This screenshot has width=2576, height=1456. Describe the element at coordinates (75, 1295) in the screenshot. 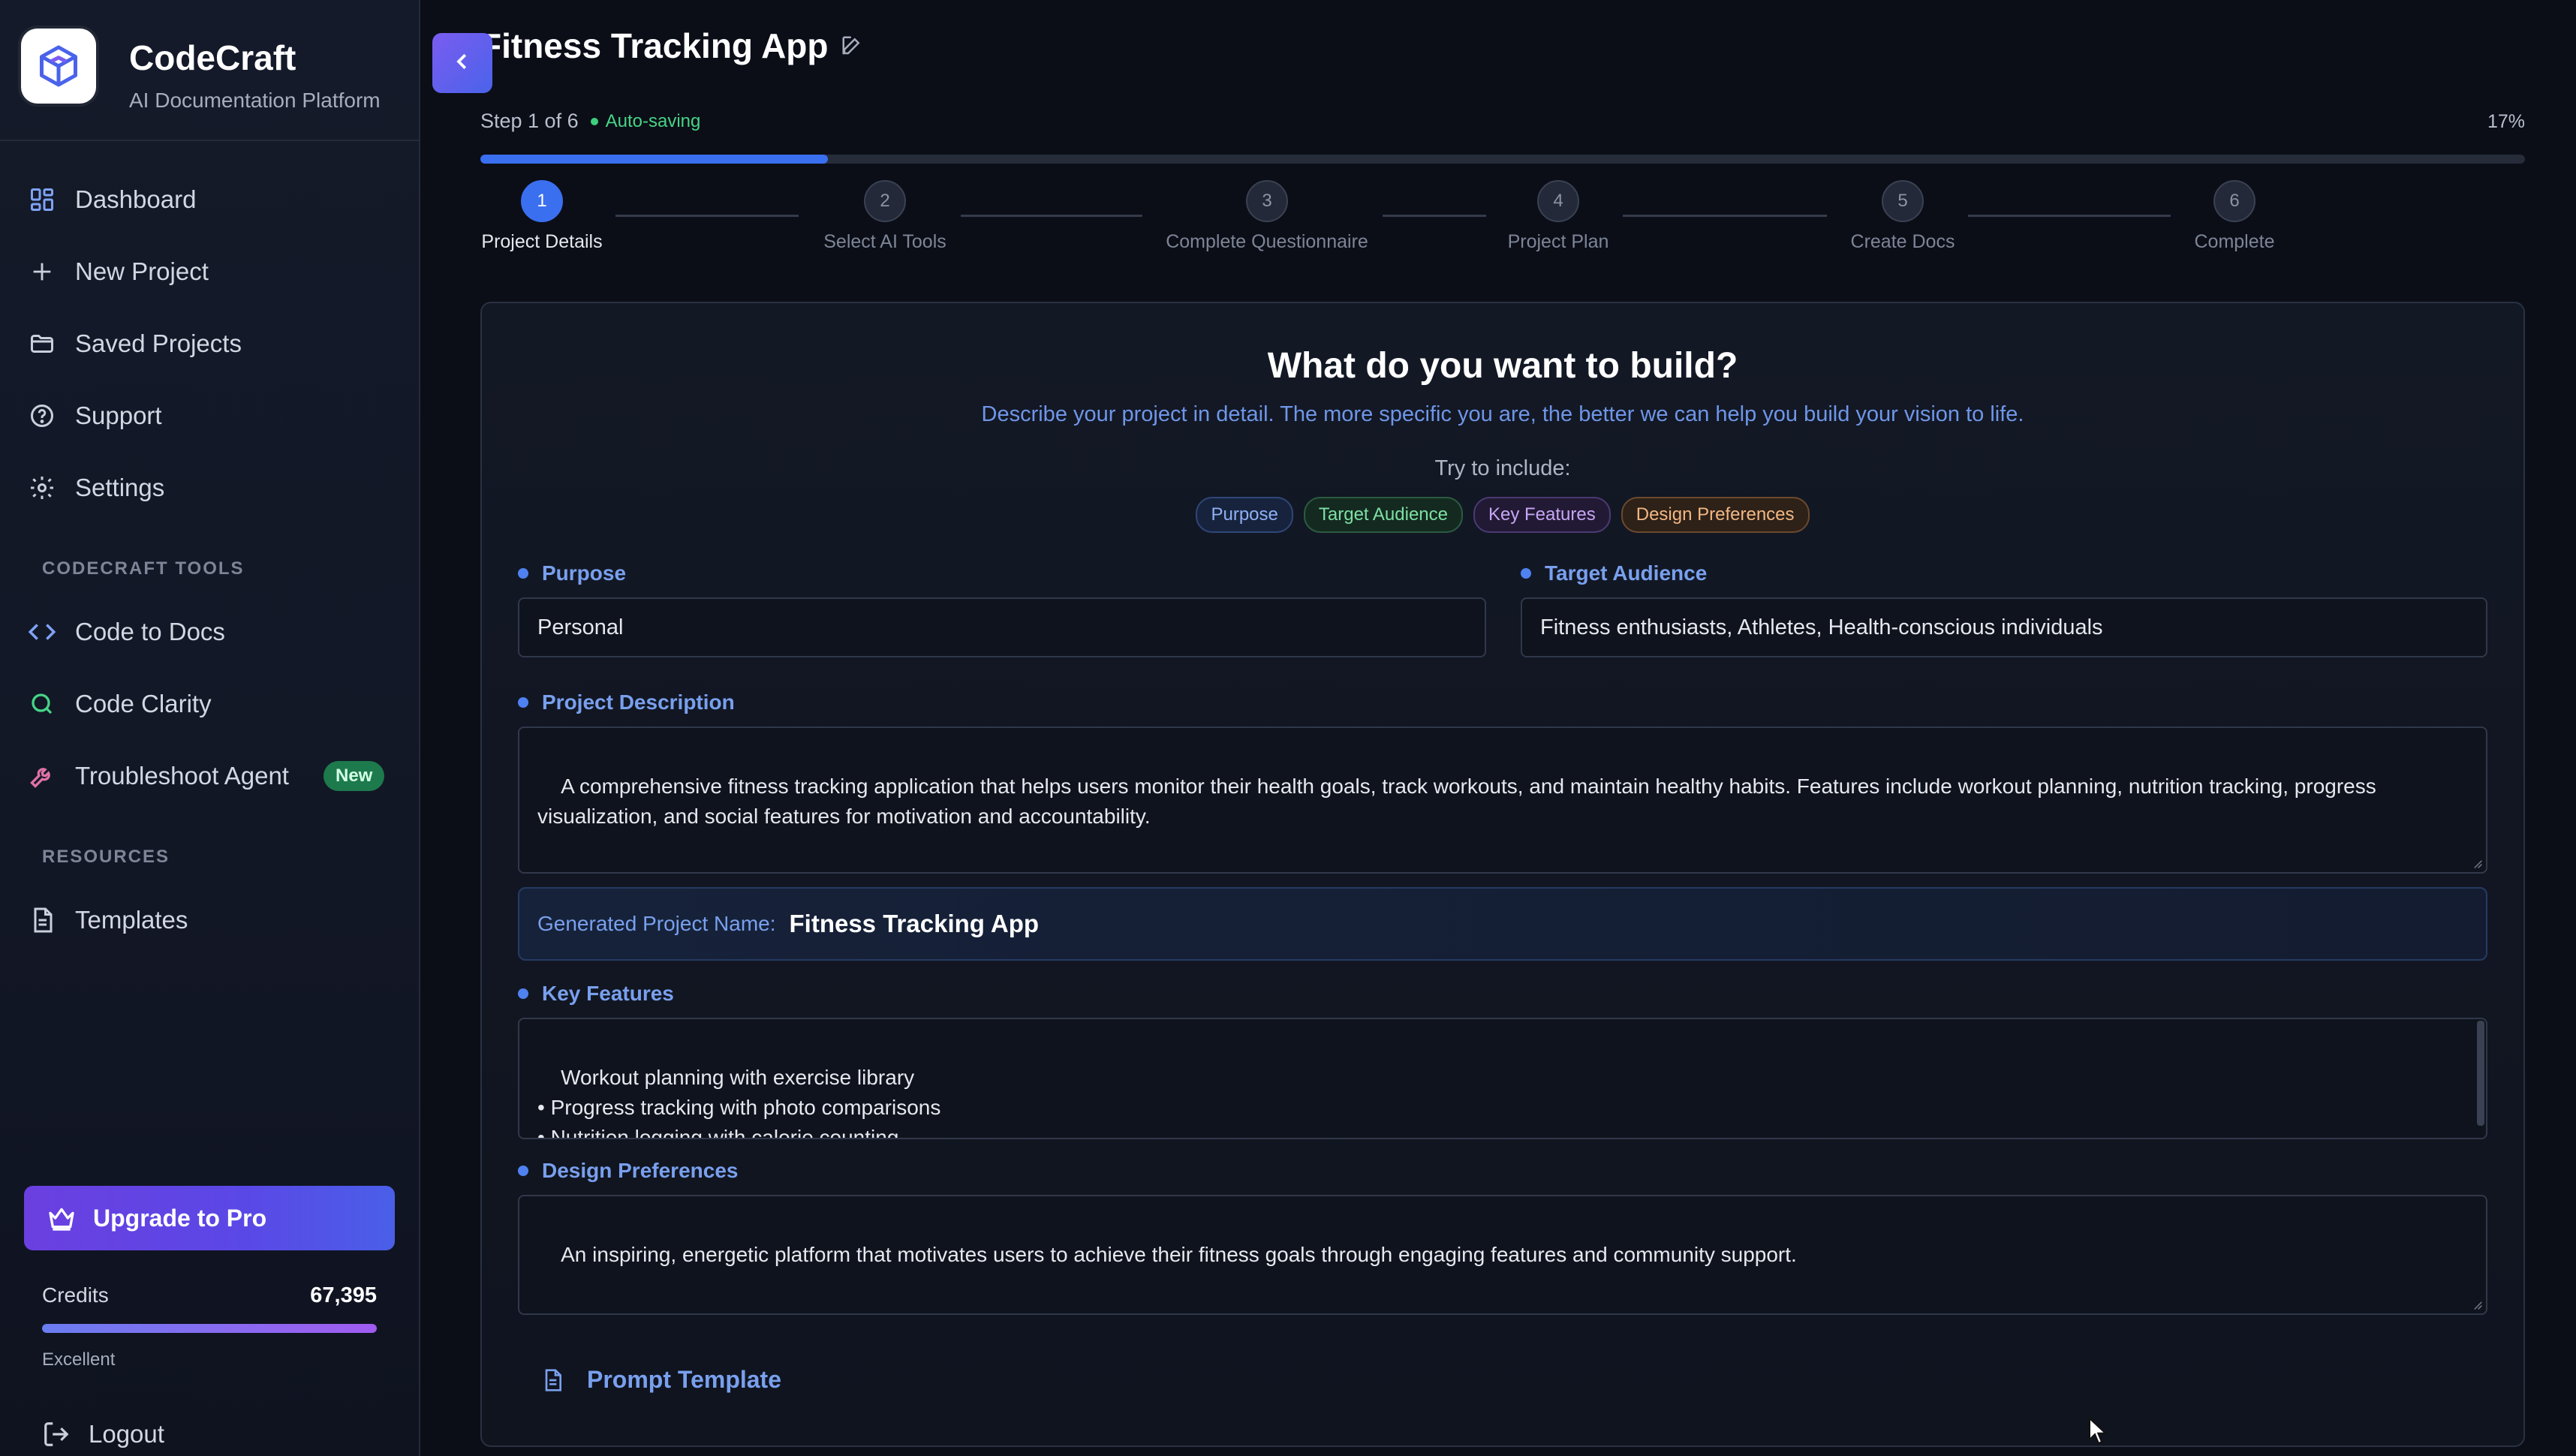

I see `credits-label: Credits` at that location.